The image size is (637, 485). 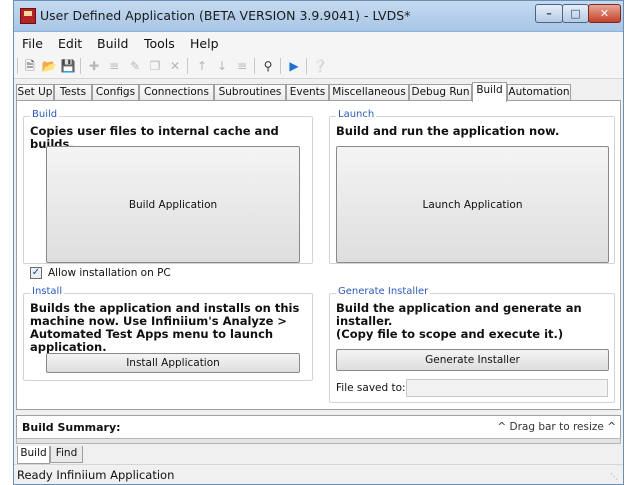 What do you see at coordinates (33, 455) in the screenshot?
I see `output-tab-build: Build` at bounding box center [33, 455].